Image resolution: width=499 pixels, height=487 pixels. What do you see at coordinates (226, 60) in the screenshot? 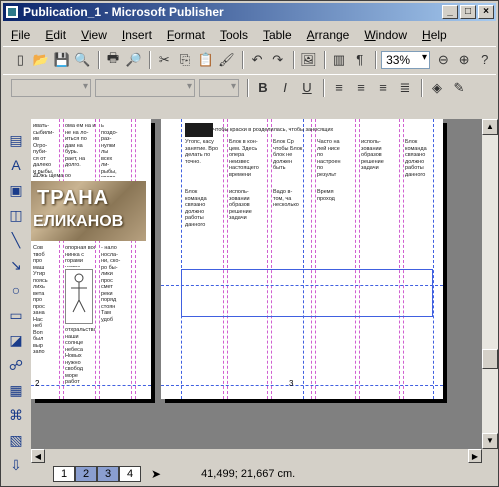
I see `format-painter-icon: 🖌` at bounding box center [226, 60].